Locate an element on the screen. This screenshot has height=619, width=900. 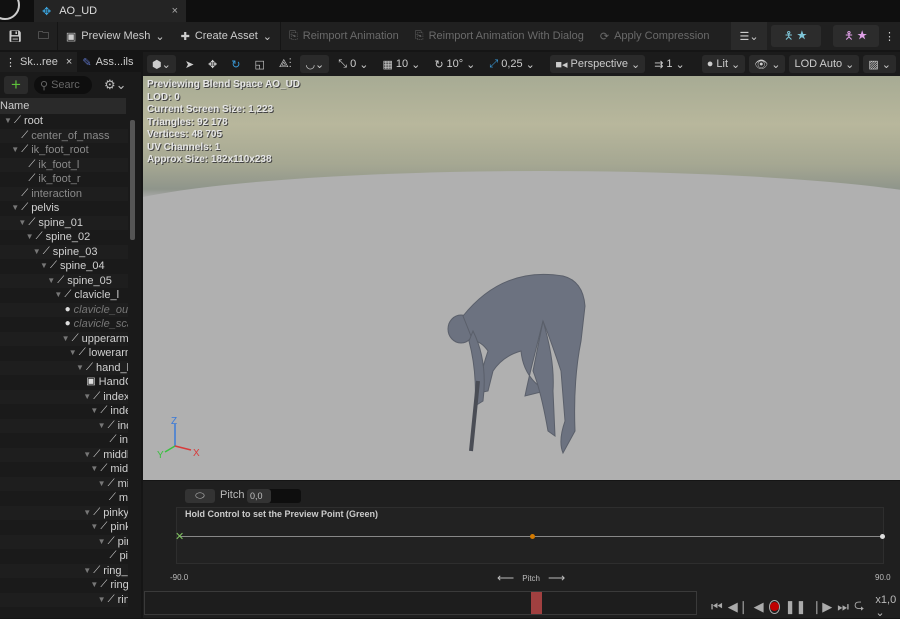
step-back-button: ◀❘ is located at coordinates (738, 607).